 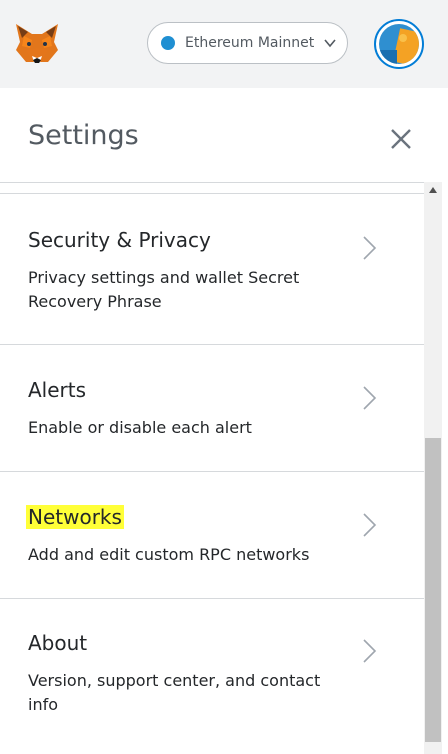 I want to click on network-selector: Ethereum Mainnet, so click(x=247, y=43).